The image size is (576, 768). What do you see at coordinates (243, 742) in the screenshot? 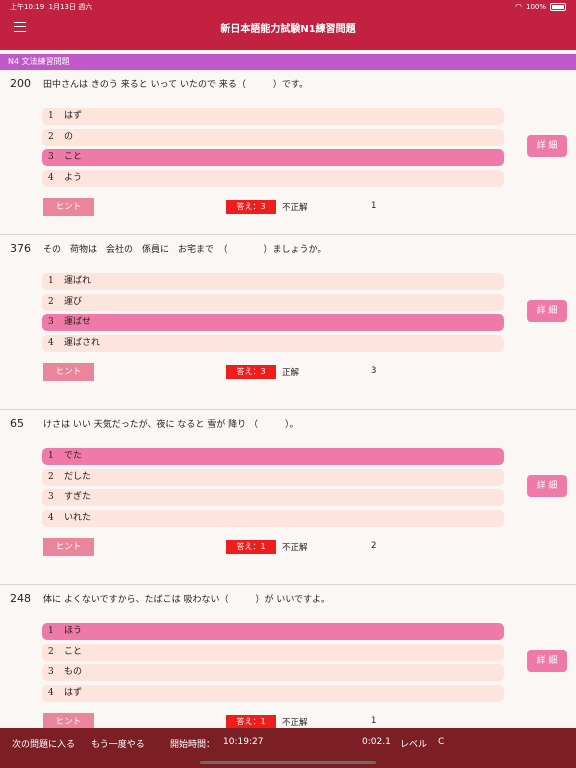
I see `start-time: 10:19:27` at bounding box center [243, 742].